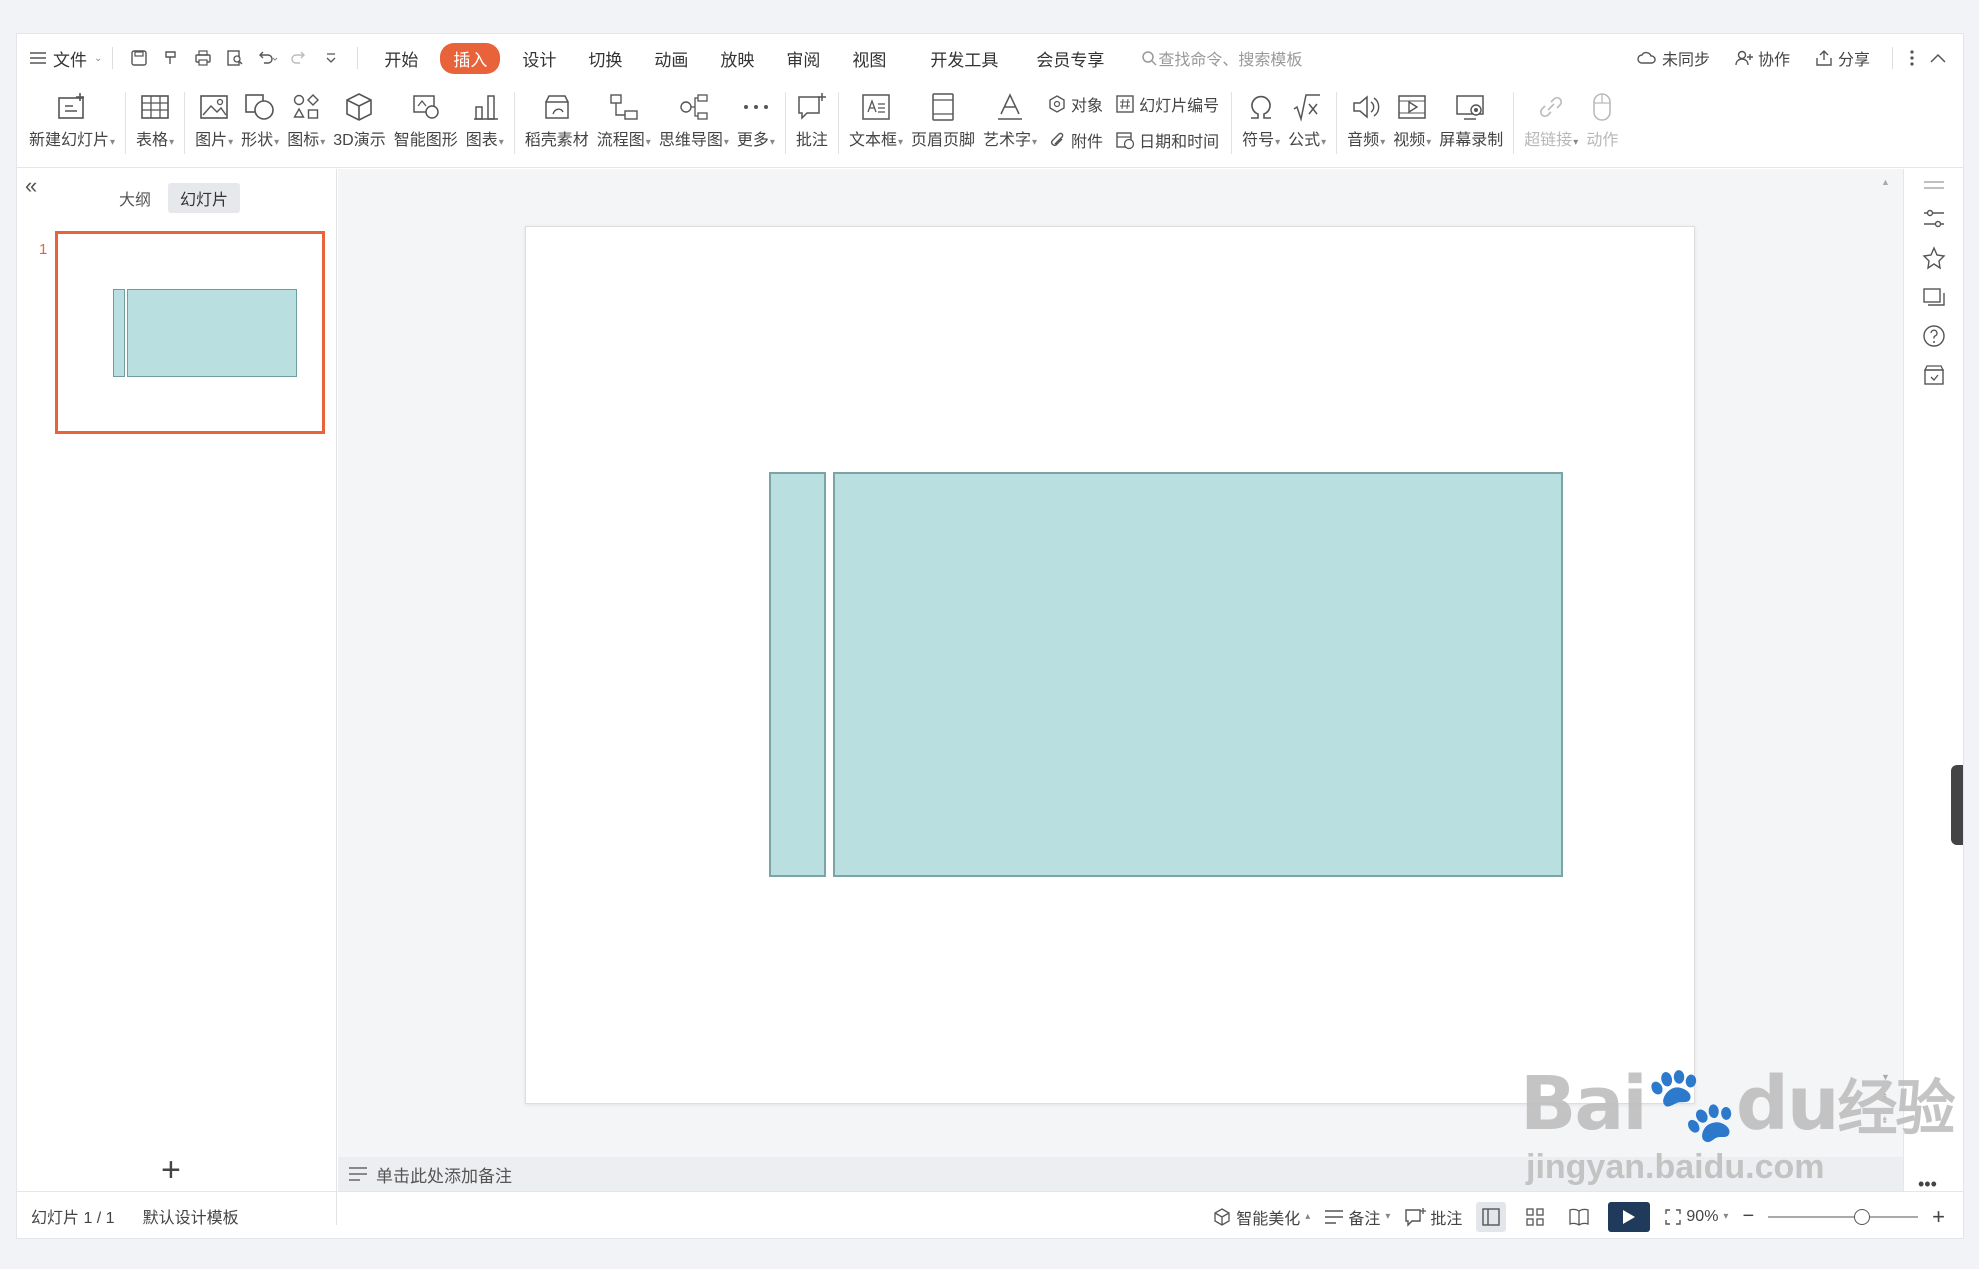  I want to click on next-slide-icon: ⇟, so click(1885, 1120).